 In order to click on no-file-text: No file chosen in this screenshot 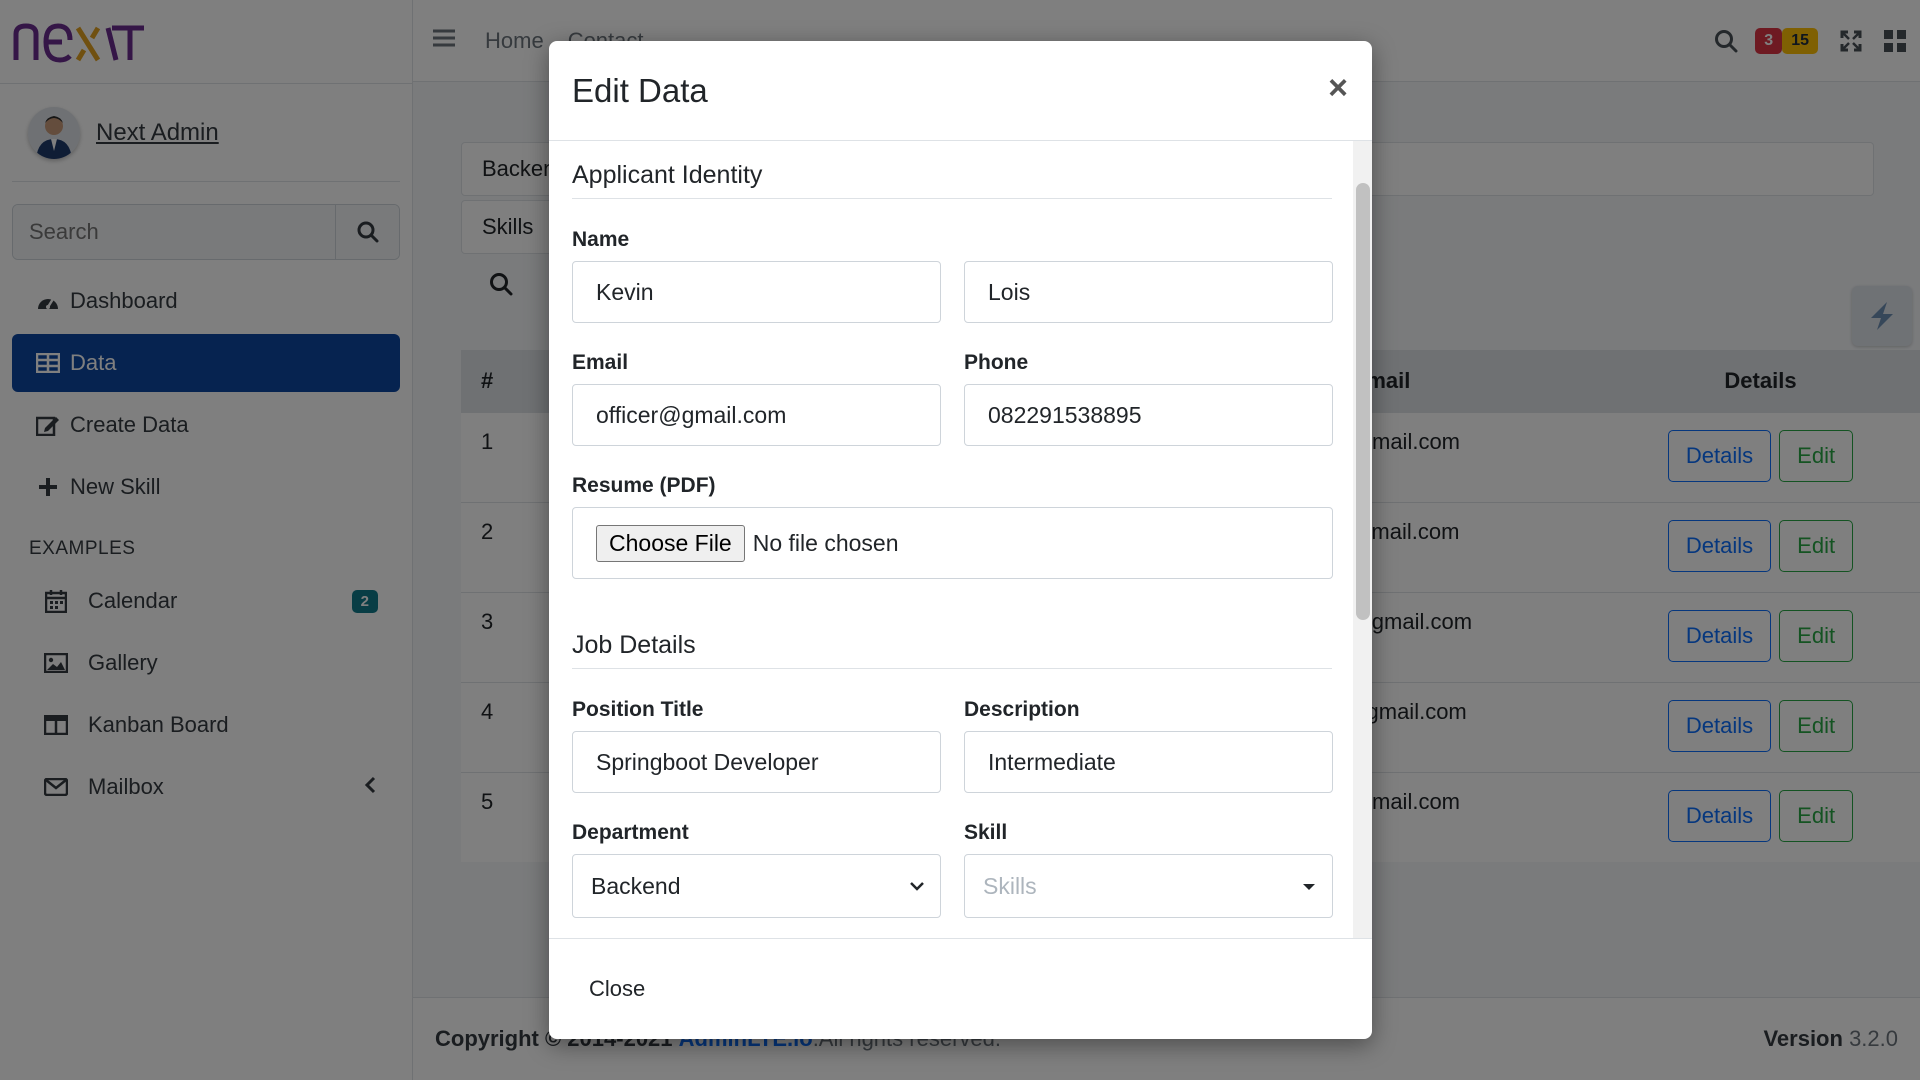, I will do `click(825, 542)`.